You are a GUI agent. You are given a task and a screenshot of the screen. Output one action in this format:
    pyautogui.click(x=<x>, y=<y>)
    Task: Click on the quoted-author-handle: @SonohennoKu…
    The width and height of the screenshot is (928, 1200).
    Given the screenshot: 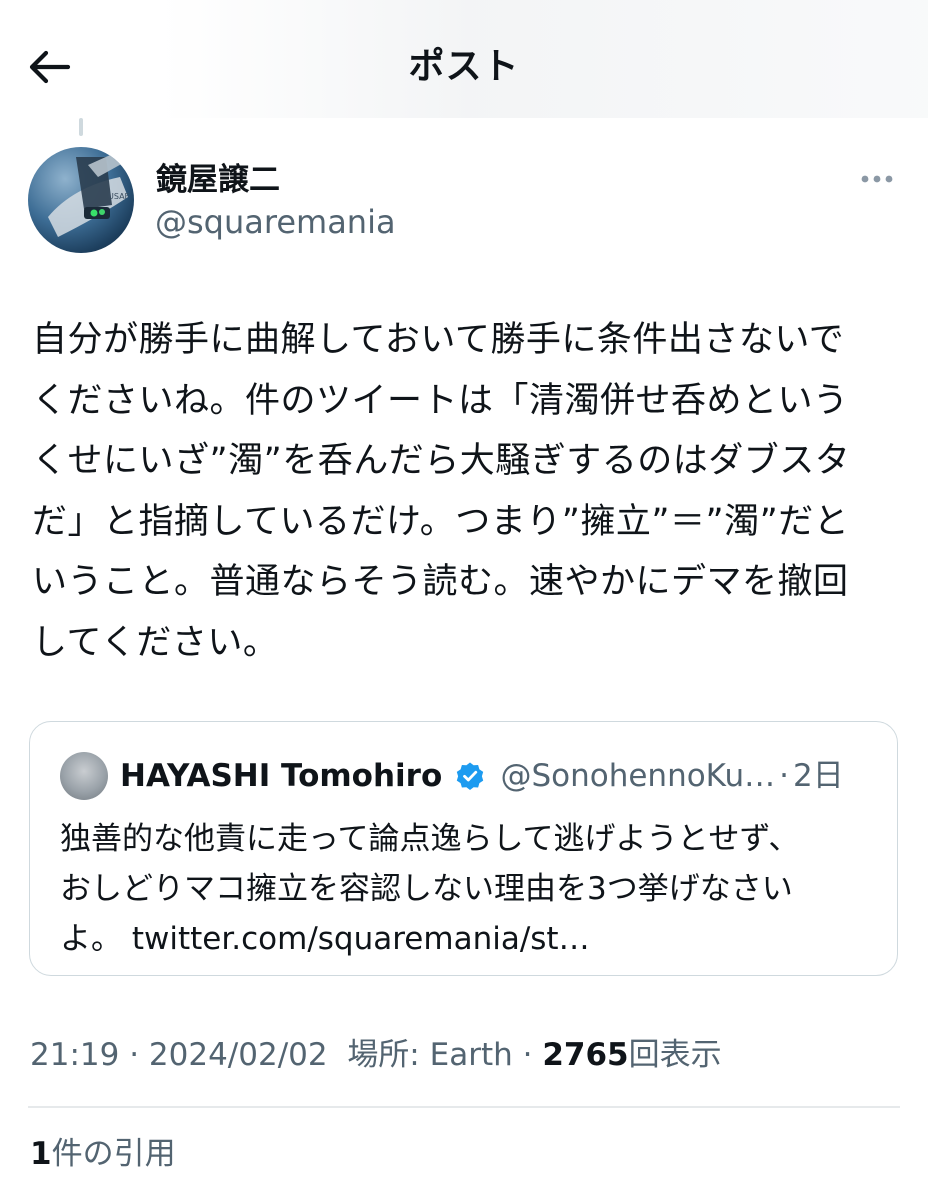 What is the action you would take?
    pyautogui.click(x=637, y=776)
    